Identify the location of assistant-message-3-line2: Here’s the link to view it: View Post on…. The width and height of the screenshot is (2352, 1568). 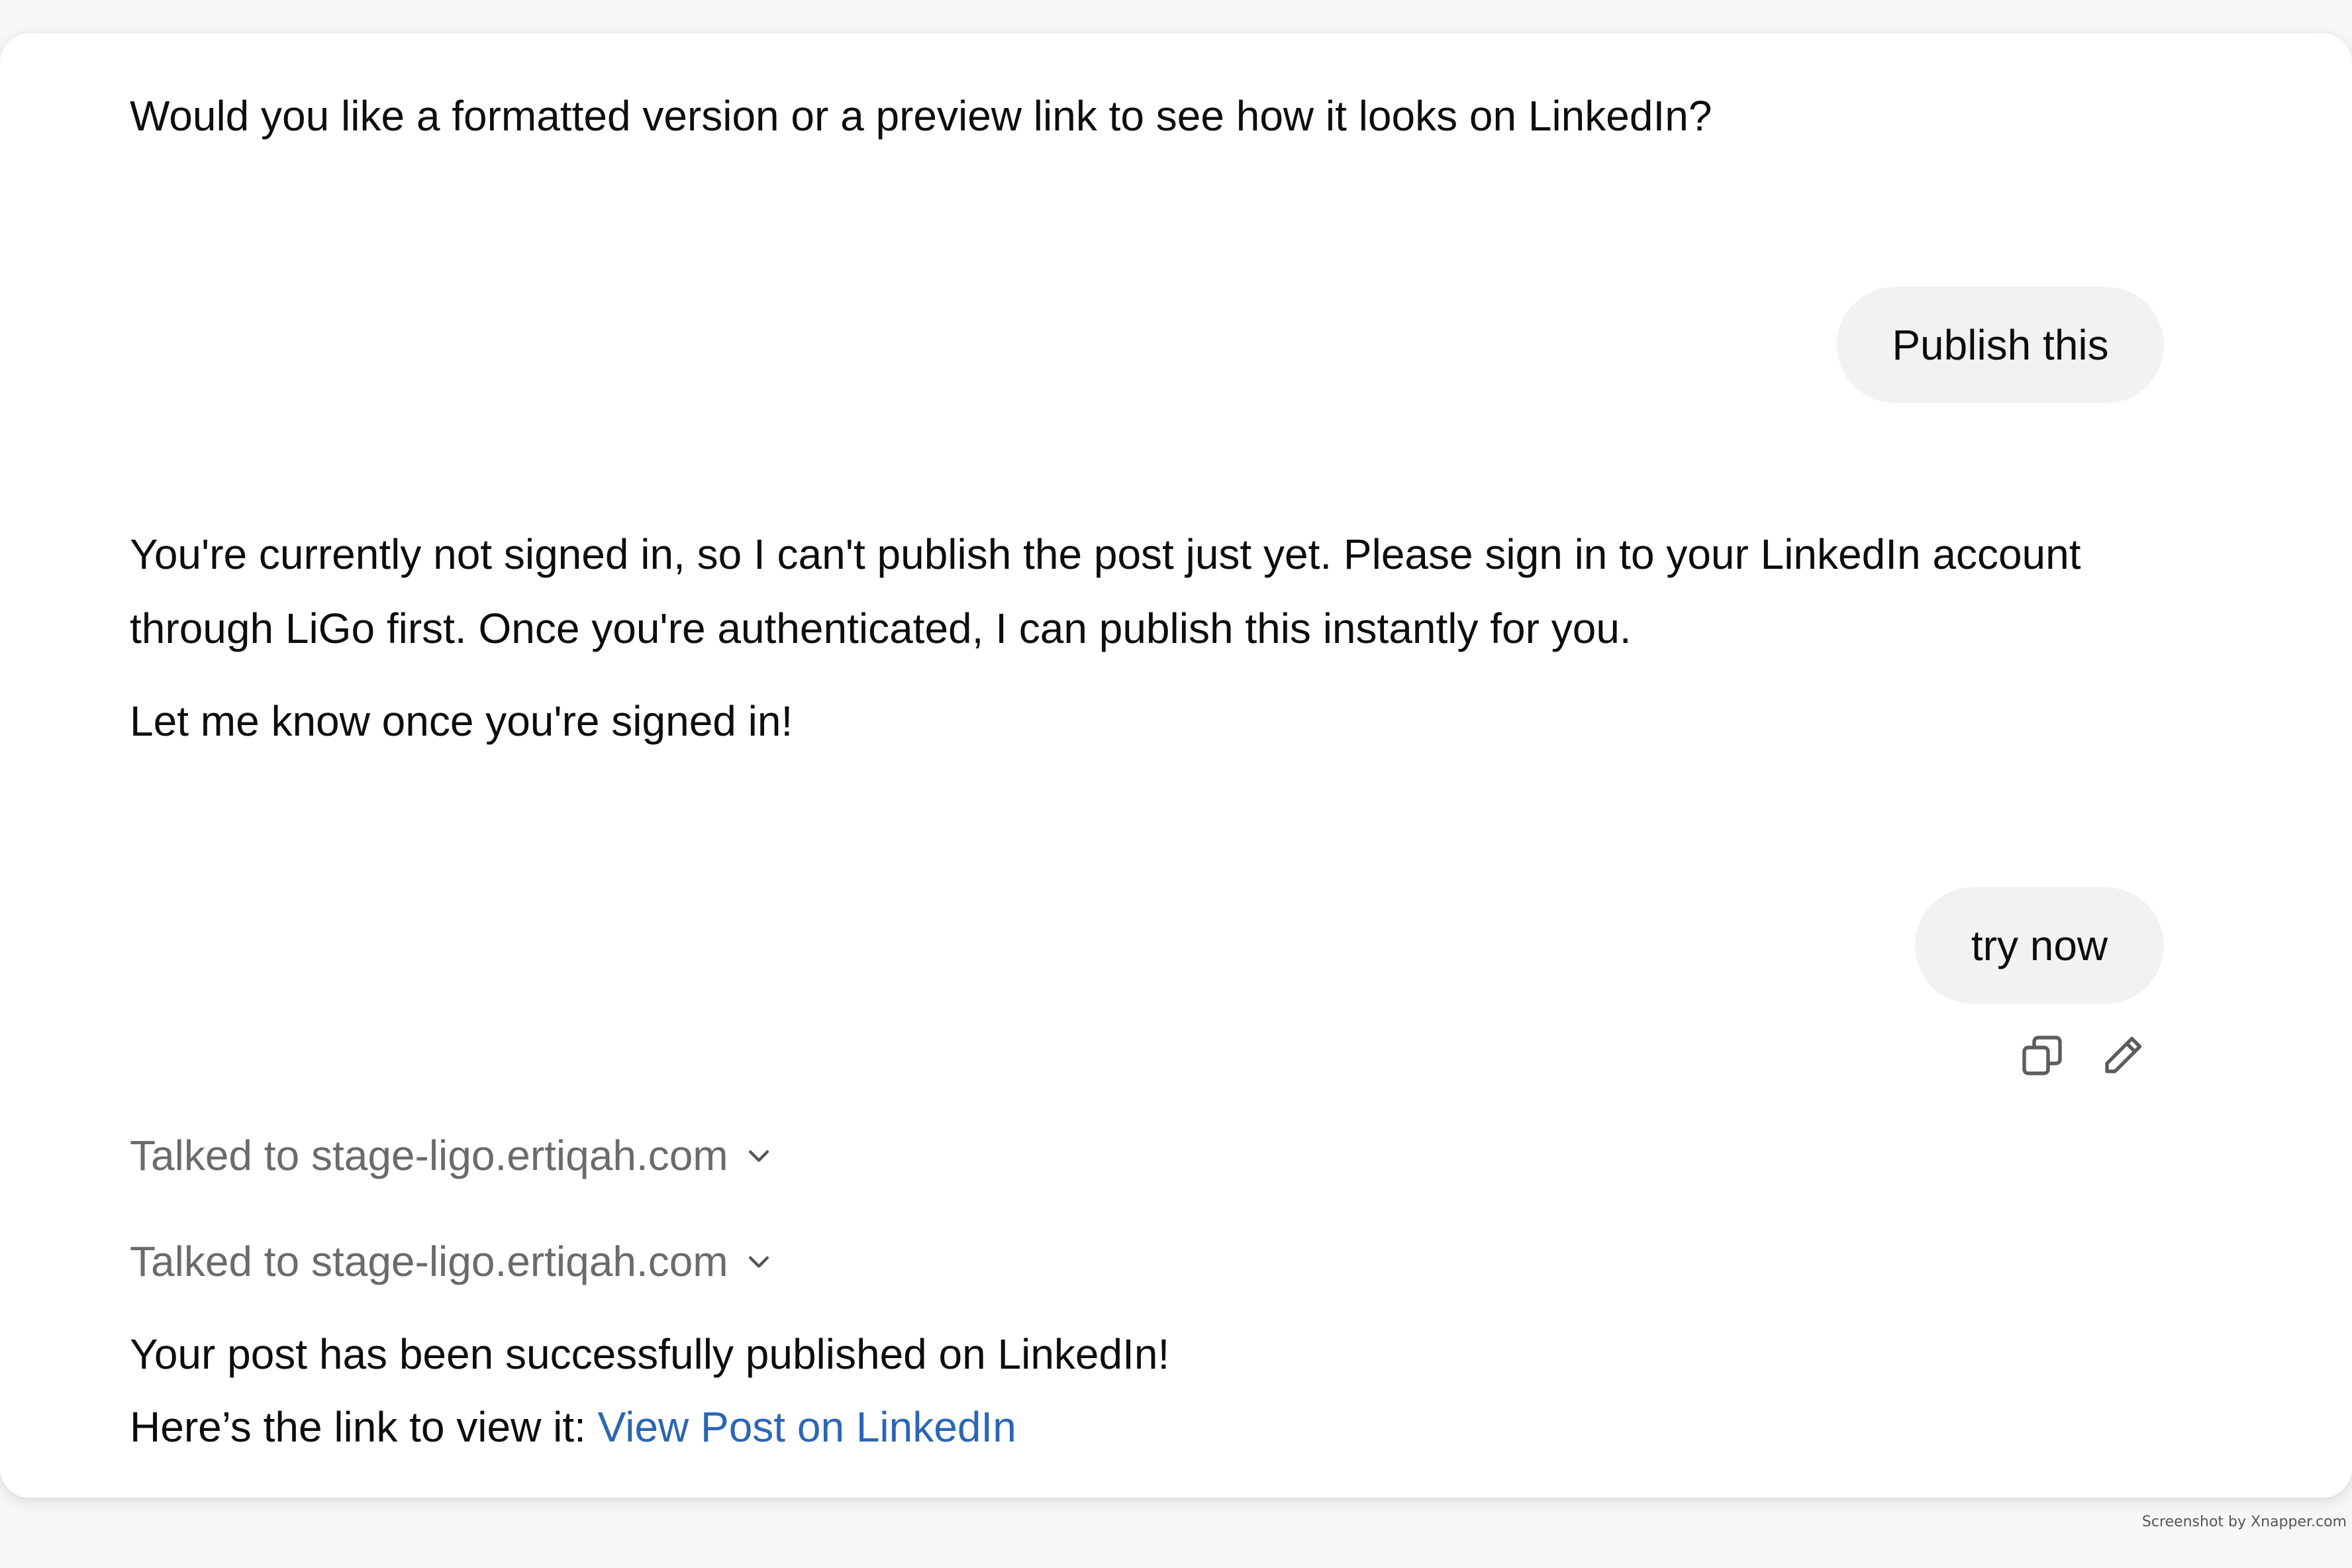
(573, 1426).